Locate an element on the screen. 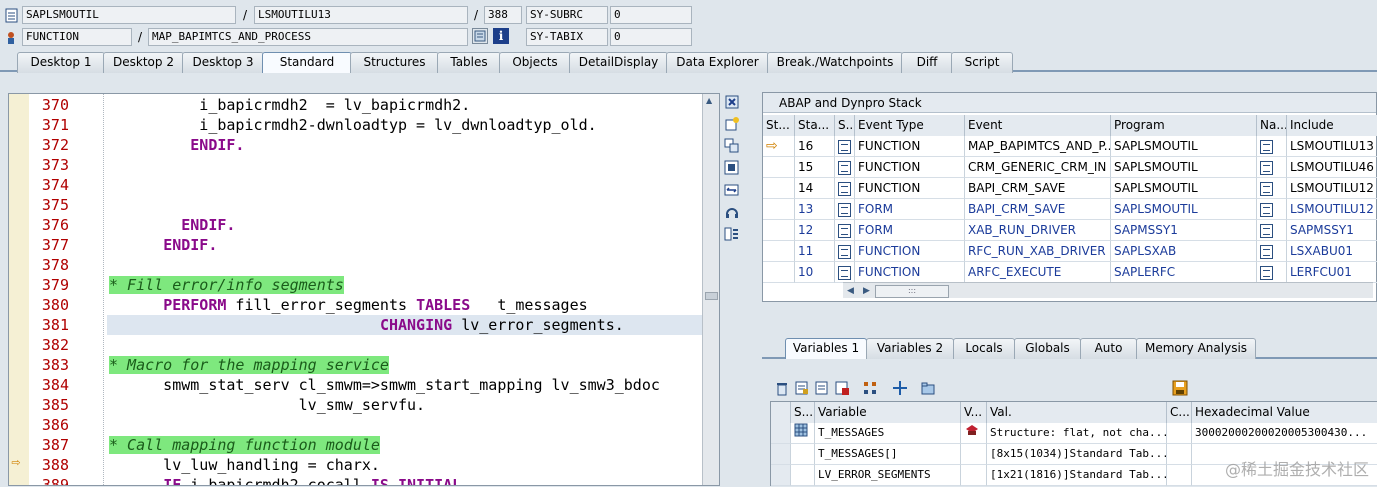 This screenshot has width=1377, height=487. info-icon: i is located at coordinates (501, 36).